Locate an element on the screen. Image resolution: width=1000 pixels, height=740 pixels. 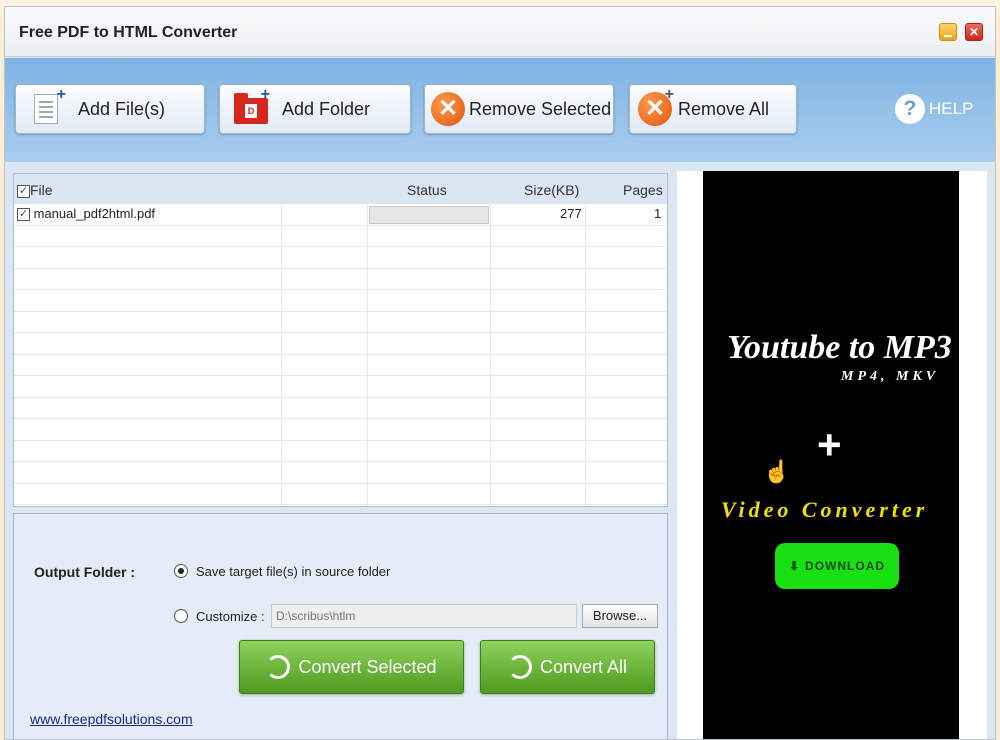
minimize-button is located at coordinates (948, 32).